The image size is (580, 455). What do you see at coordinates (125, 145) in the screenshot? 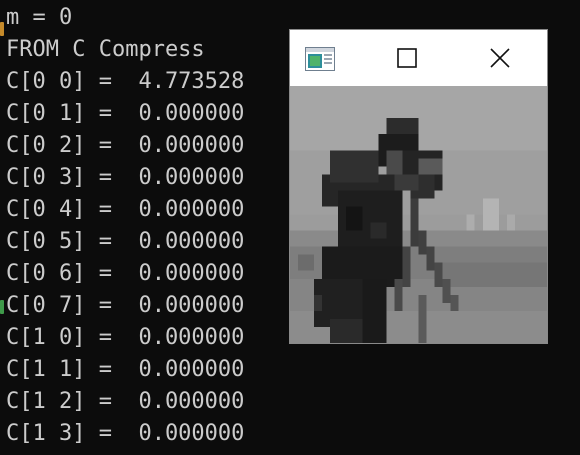
I see `console-line: C[0 2] = 0.000000` at bounding box center [125, 145].